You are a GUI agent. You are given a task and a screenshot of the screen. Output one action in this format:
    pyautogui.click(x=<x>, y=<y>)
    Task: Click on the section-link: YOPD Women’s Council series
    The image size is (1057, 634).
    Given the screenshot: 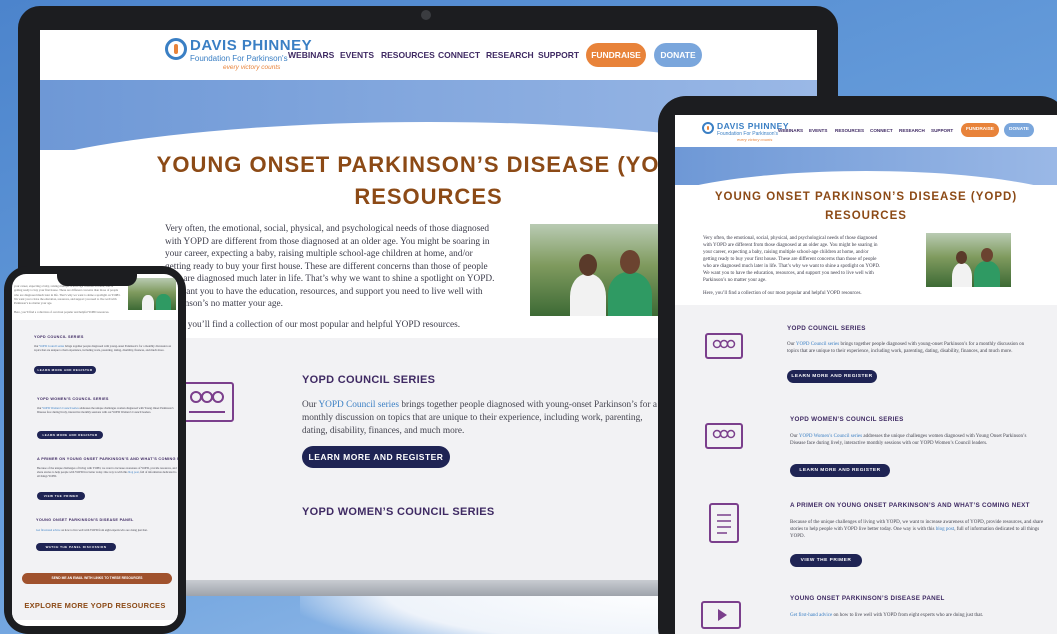 What is the action you would take?
    pyautogui.click(x=830, y=436)
    